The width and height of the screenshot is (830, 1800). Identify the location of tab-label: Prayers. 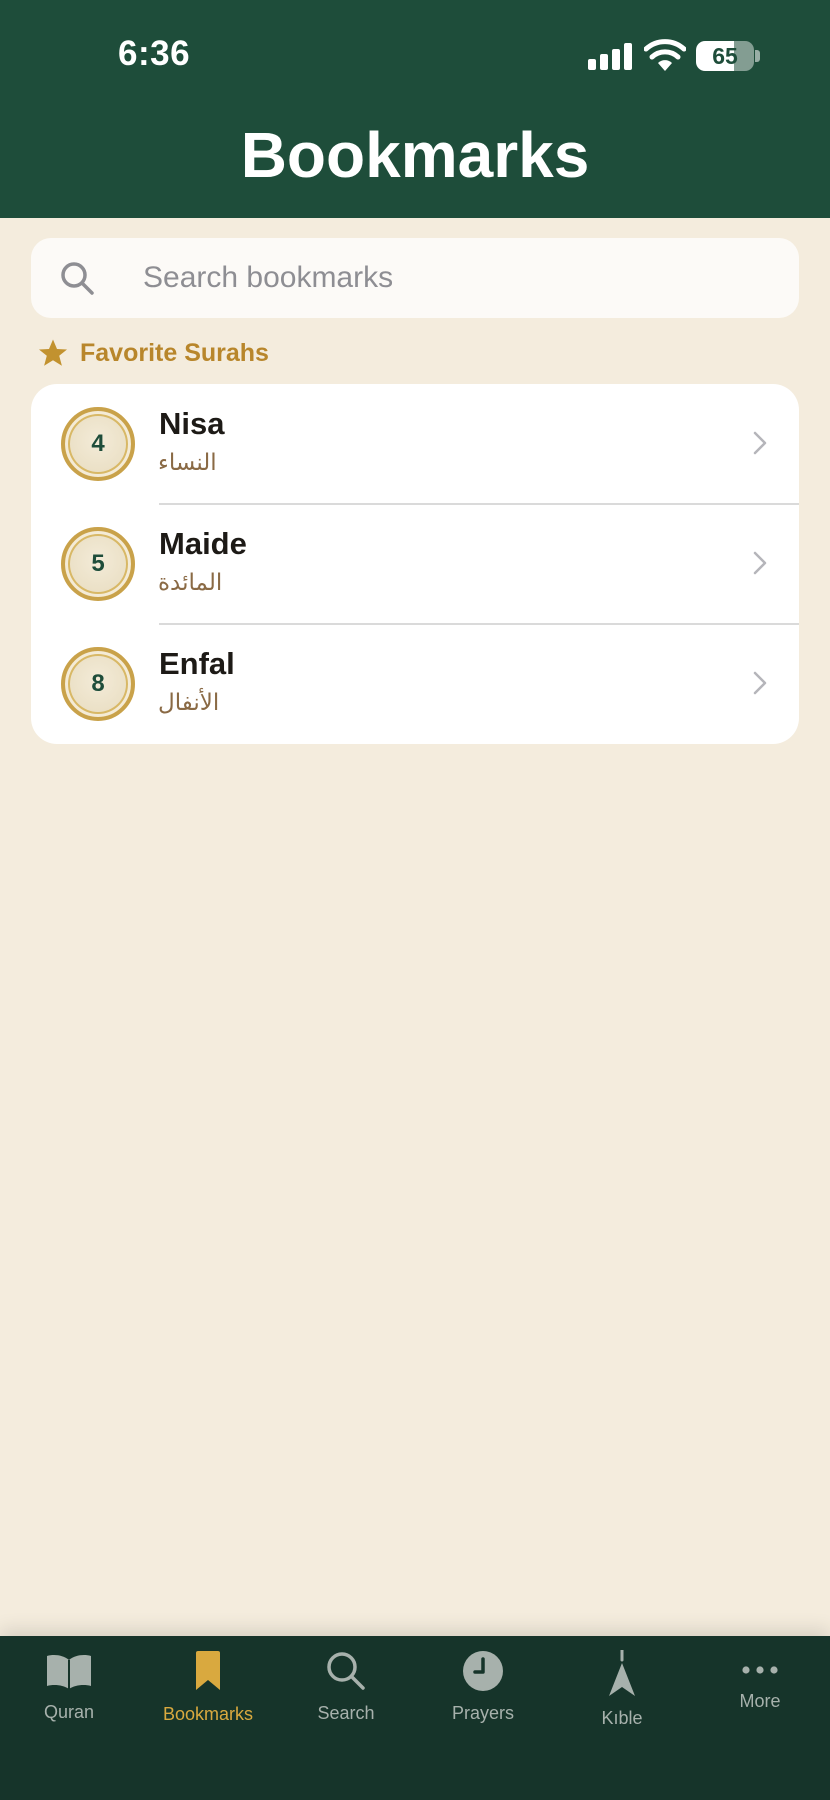
(482, 1713).